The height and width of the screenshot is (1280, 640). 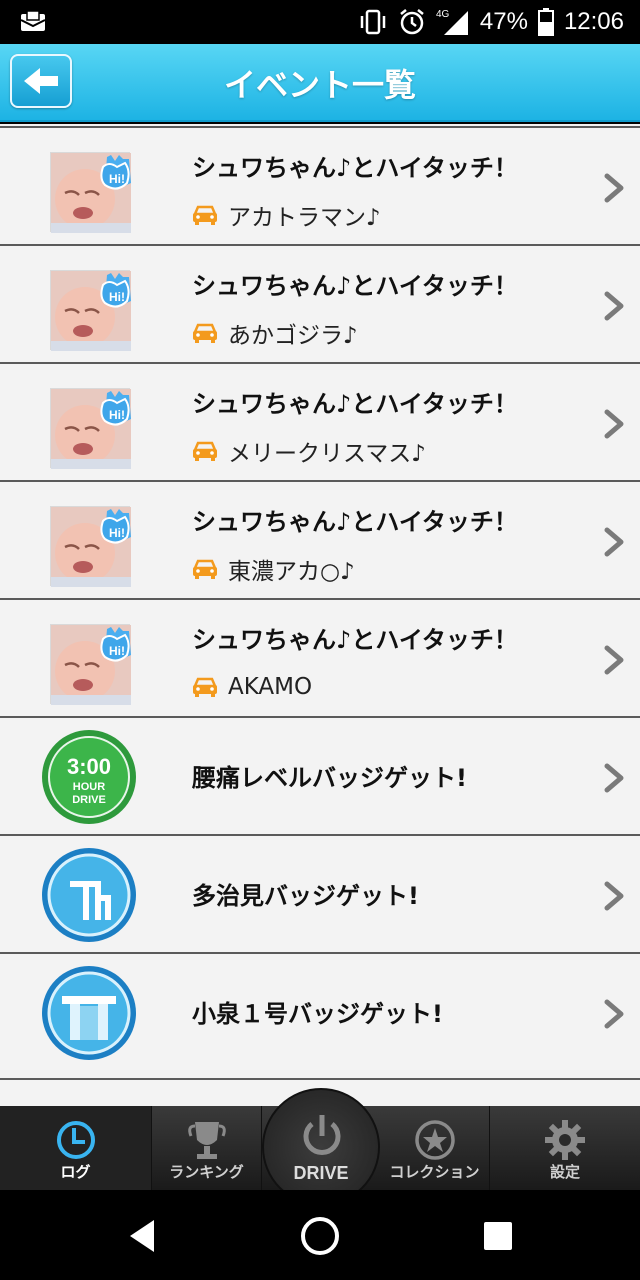 I want to click on system-nav-bar, so click(x=320, y=1235).